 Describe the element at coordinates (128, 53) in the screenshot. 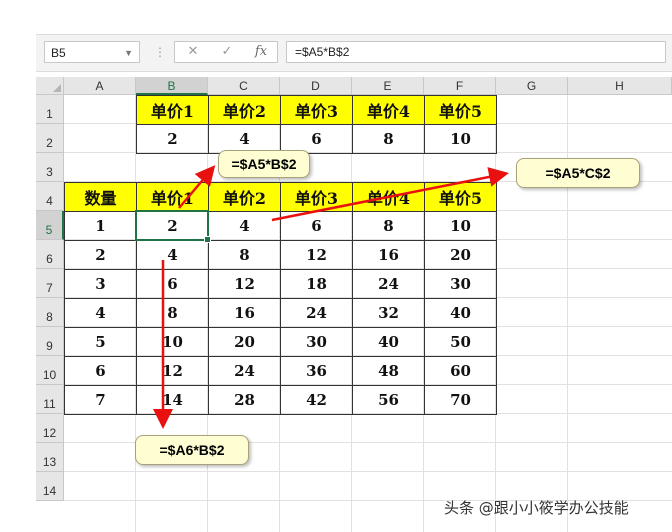

I see `chevron-down-icon: ▼` at that location.